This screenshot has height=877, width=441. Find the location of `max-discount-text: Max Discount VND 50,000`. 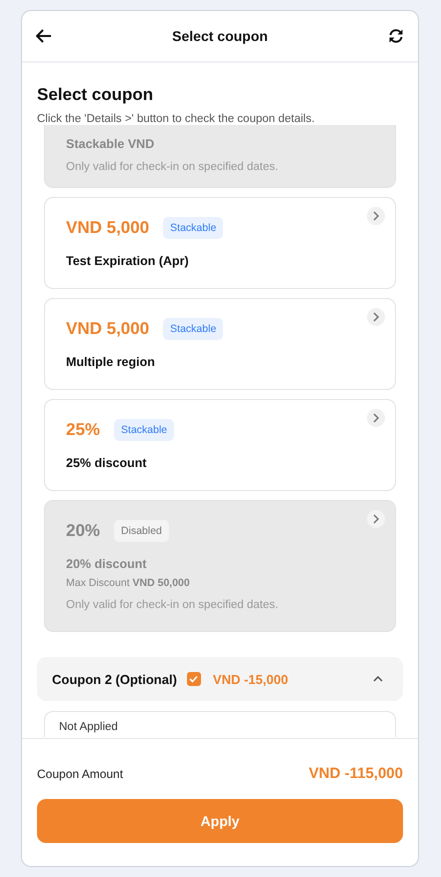

max-discount-text: Max Discount VND 50,000 is located at coordinates (128, 583).